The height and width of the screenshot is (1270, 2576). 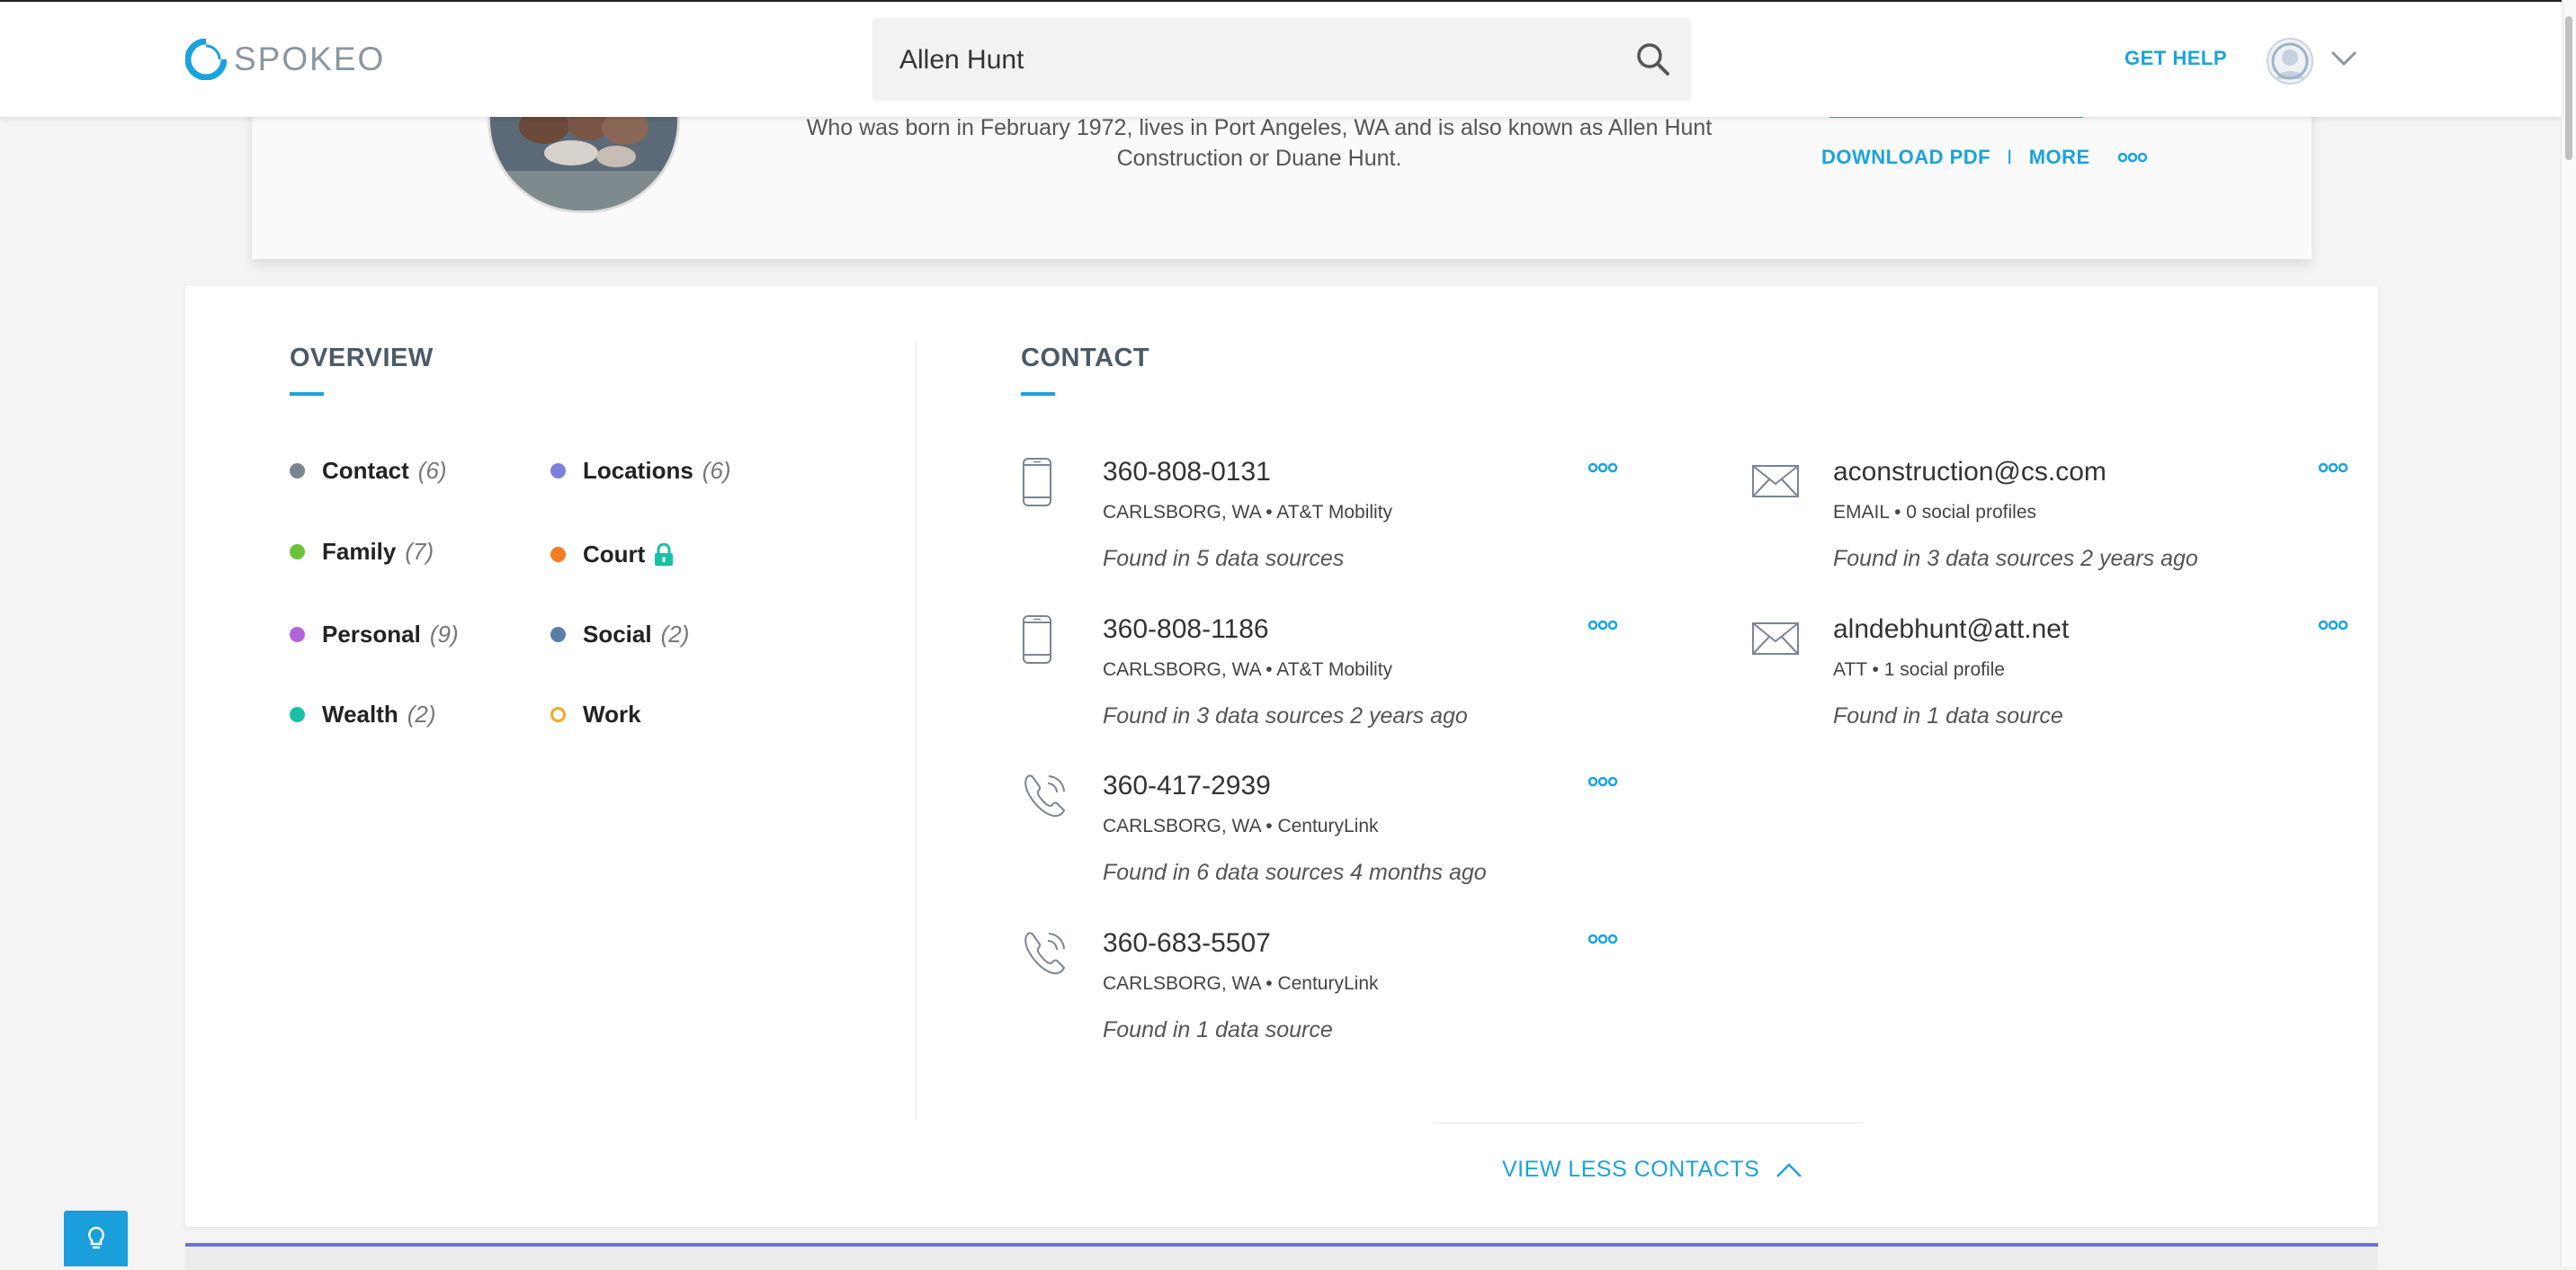 What do you see at coordinates (1631, 1169) in the screenshot?
I see `view-less-label: VIEW LESS CONTACTS` at bounding box center [1631, 1169].